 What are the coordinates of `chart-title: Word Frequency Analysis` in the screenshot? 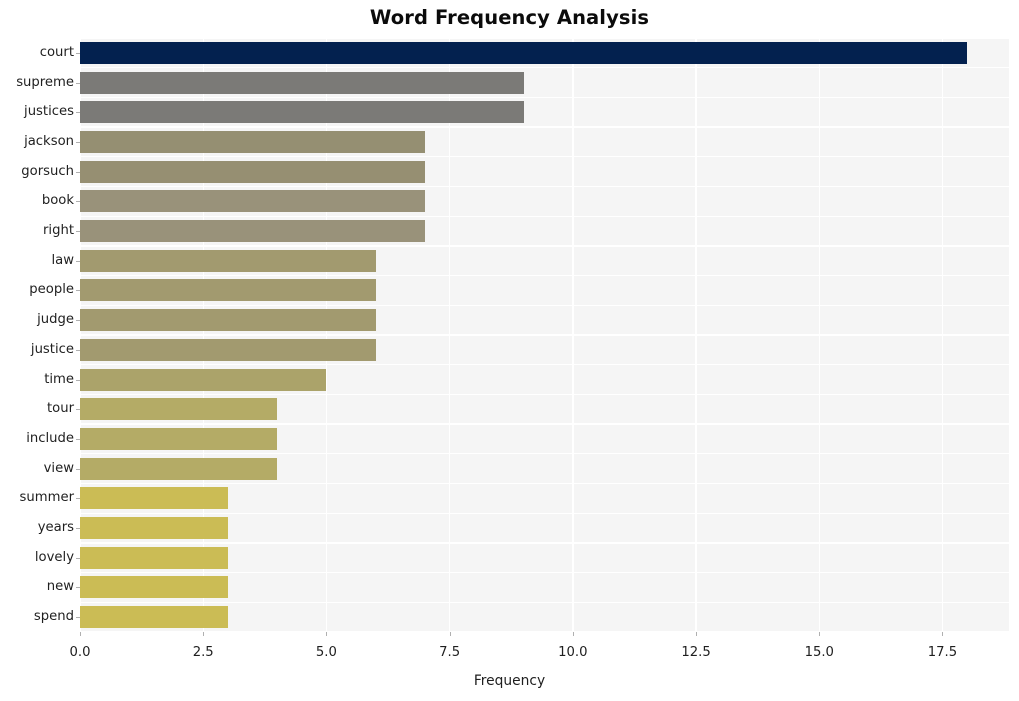 It's located at (509, 17).